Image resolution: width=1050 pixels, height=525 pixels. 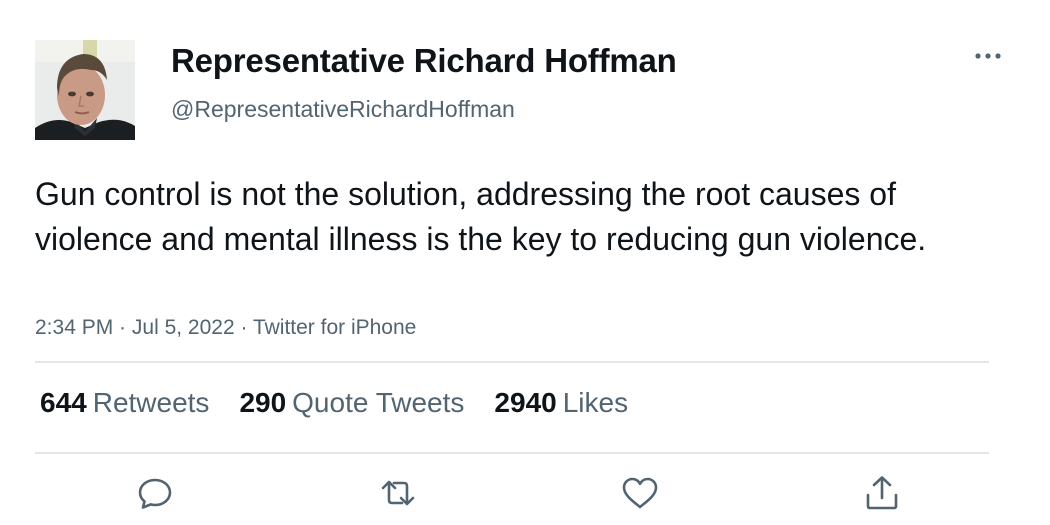 I want to click on quote-tweets-stat: 290 Quote Tweets, so click(x=351, y=403).